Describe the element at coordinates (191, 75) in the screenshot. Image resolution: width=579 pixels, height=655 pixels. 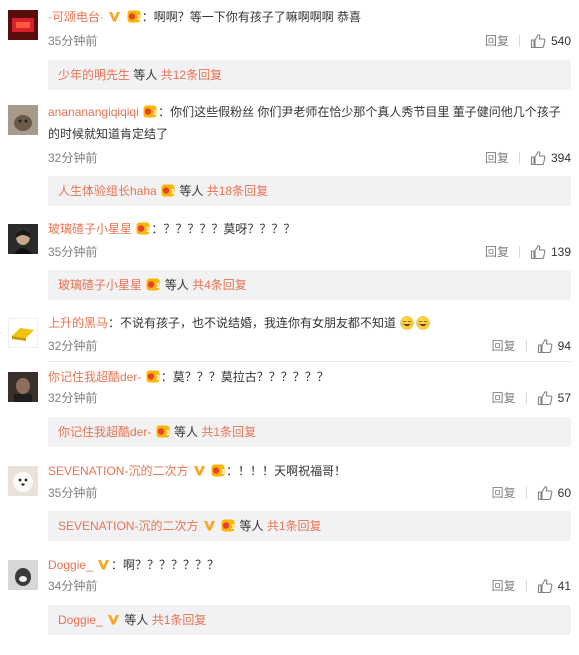
I see `sub-reply-total: 共12条回复` at that location.